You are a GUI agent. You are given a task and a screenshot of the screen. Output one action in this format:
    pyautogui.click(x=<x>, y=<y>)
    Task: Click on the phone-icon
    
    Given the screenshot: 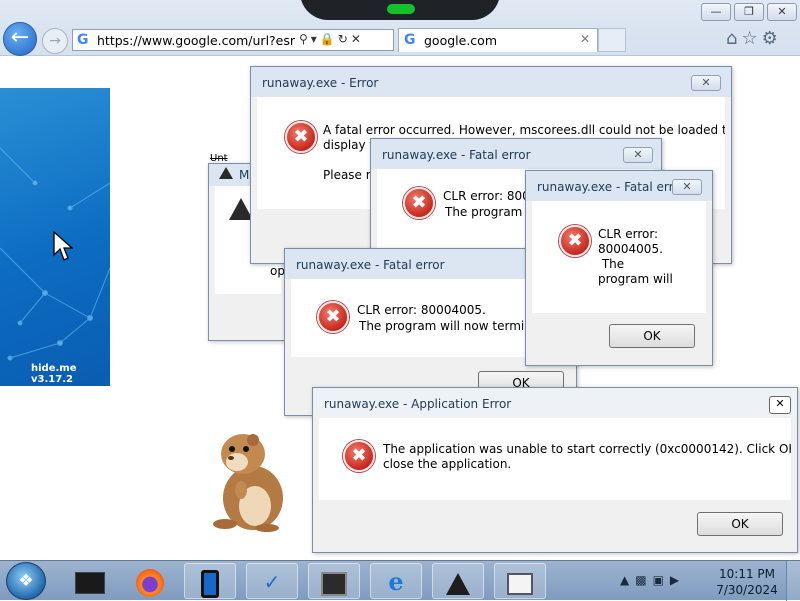 What is the action you would take?
    pyautogui.click(x=210, y=583)
    